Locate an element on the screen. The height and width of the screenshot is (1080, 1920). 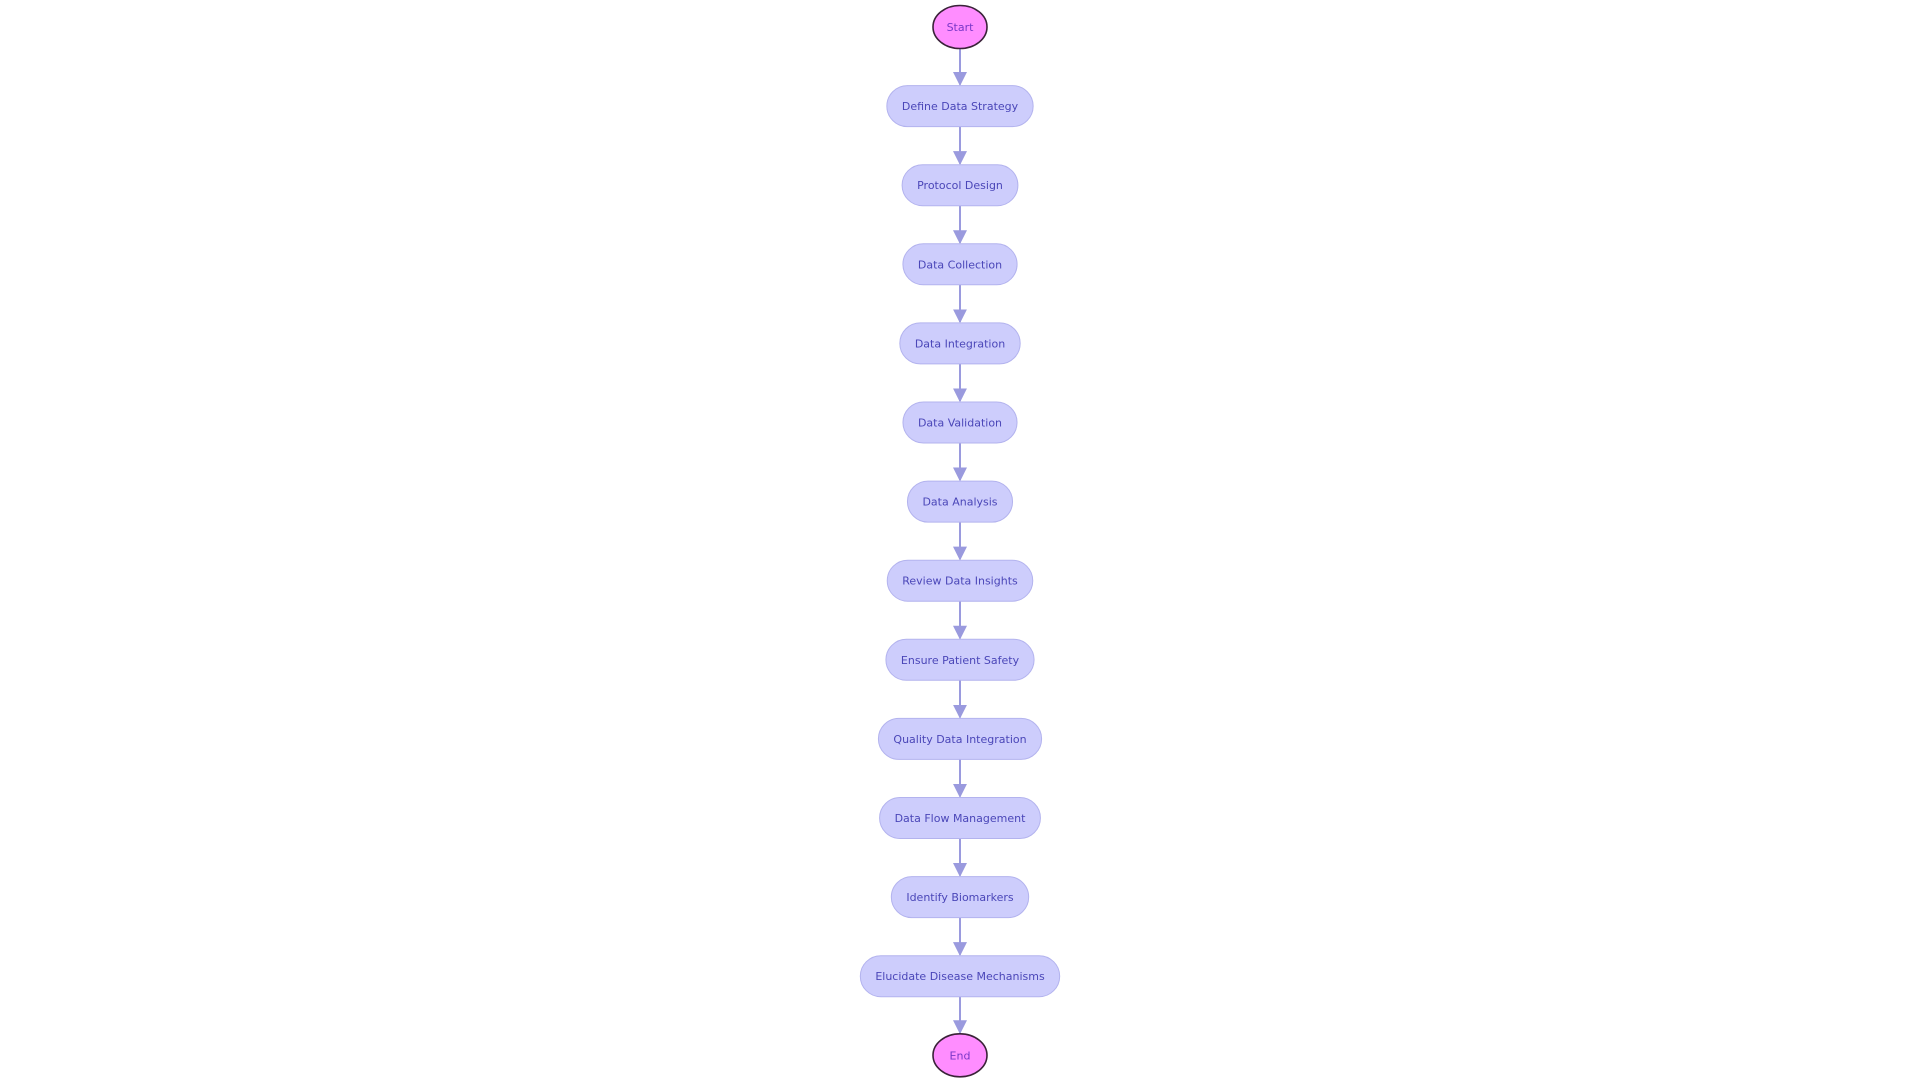
node-label: Review Data Insights is located at coordinates (960, 581).